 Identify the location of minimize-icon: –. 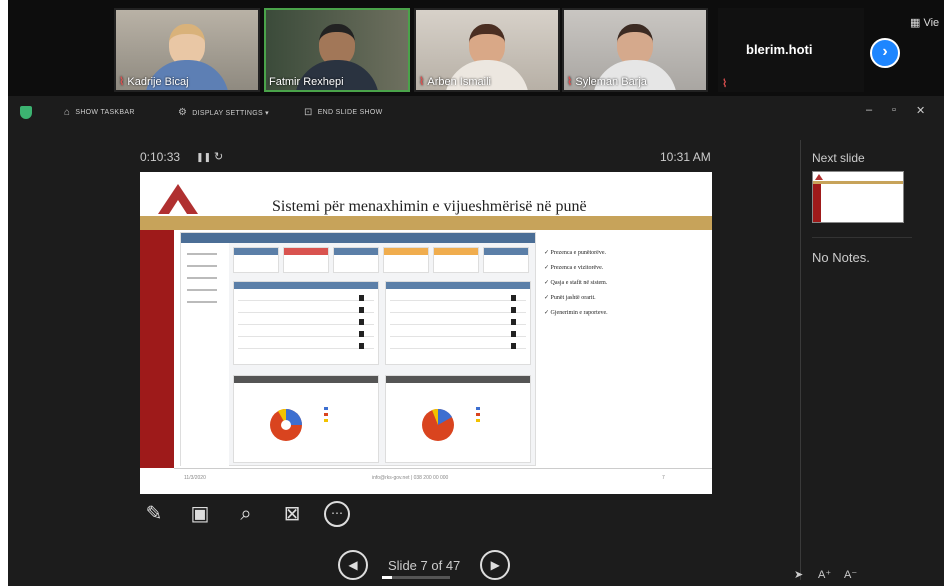
(869, 110).